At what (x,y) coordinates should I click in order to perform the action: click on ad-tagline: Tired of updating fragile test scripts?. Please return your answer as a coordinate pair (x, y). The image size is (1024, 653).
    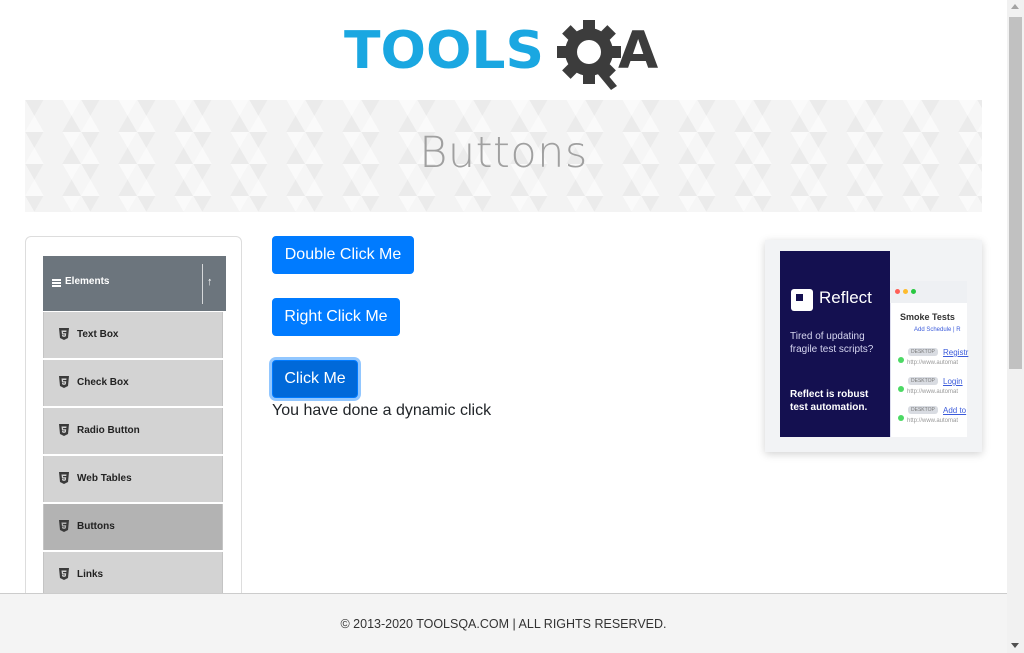
    Looking at the image, I should click on (832, 343).